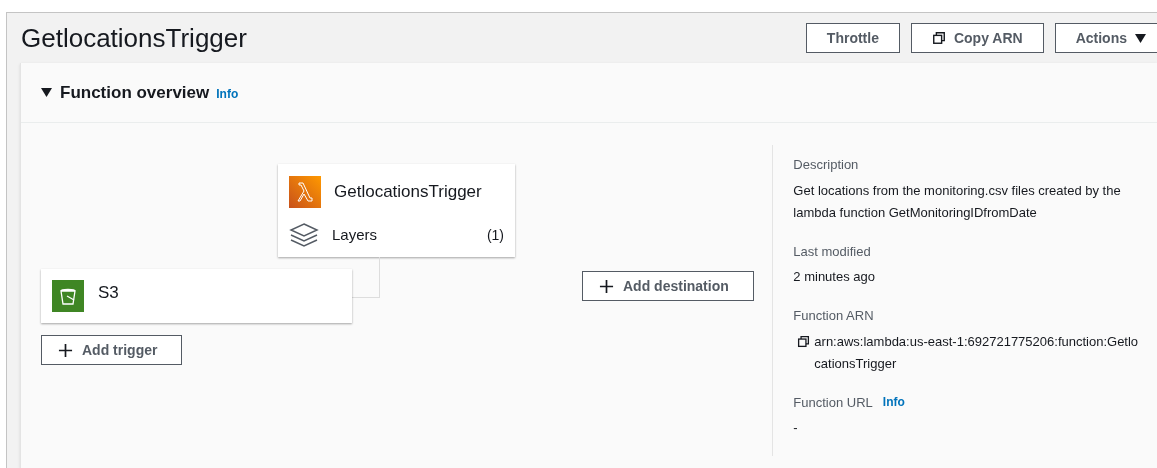 This screenshot has height=468, width=1157. I want to click on caret-icon, so click(46, 92).